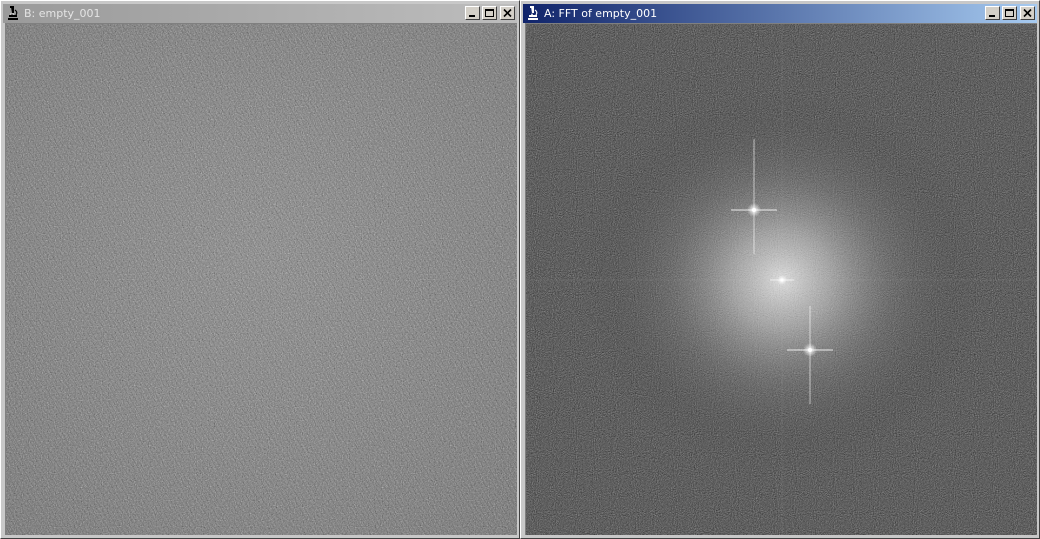  I want to click on window-title: A: FFT of empty_001, so click(601, 13).